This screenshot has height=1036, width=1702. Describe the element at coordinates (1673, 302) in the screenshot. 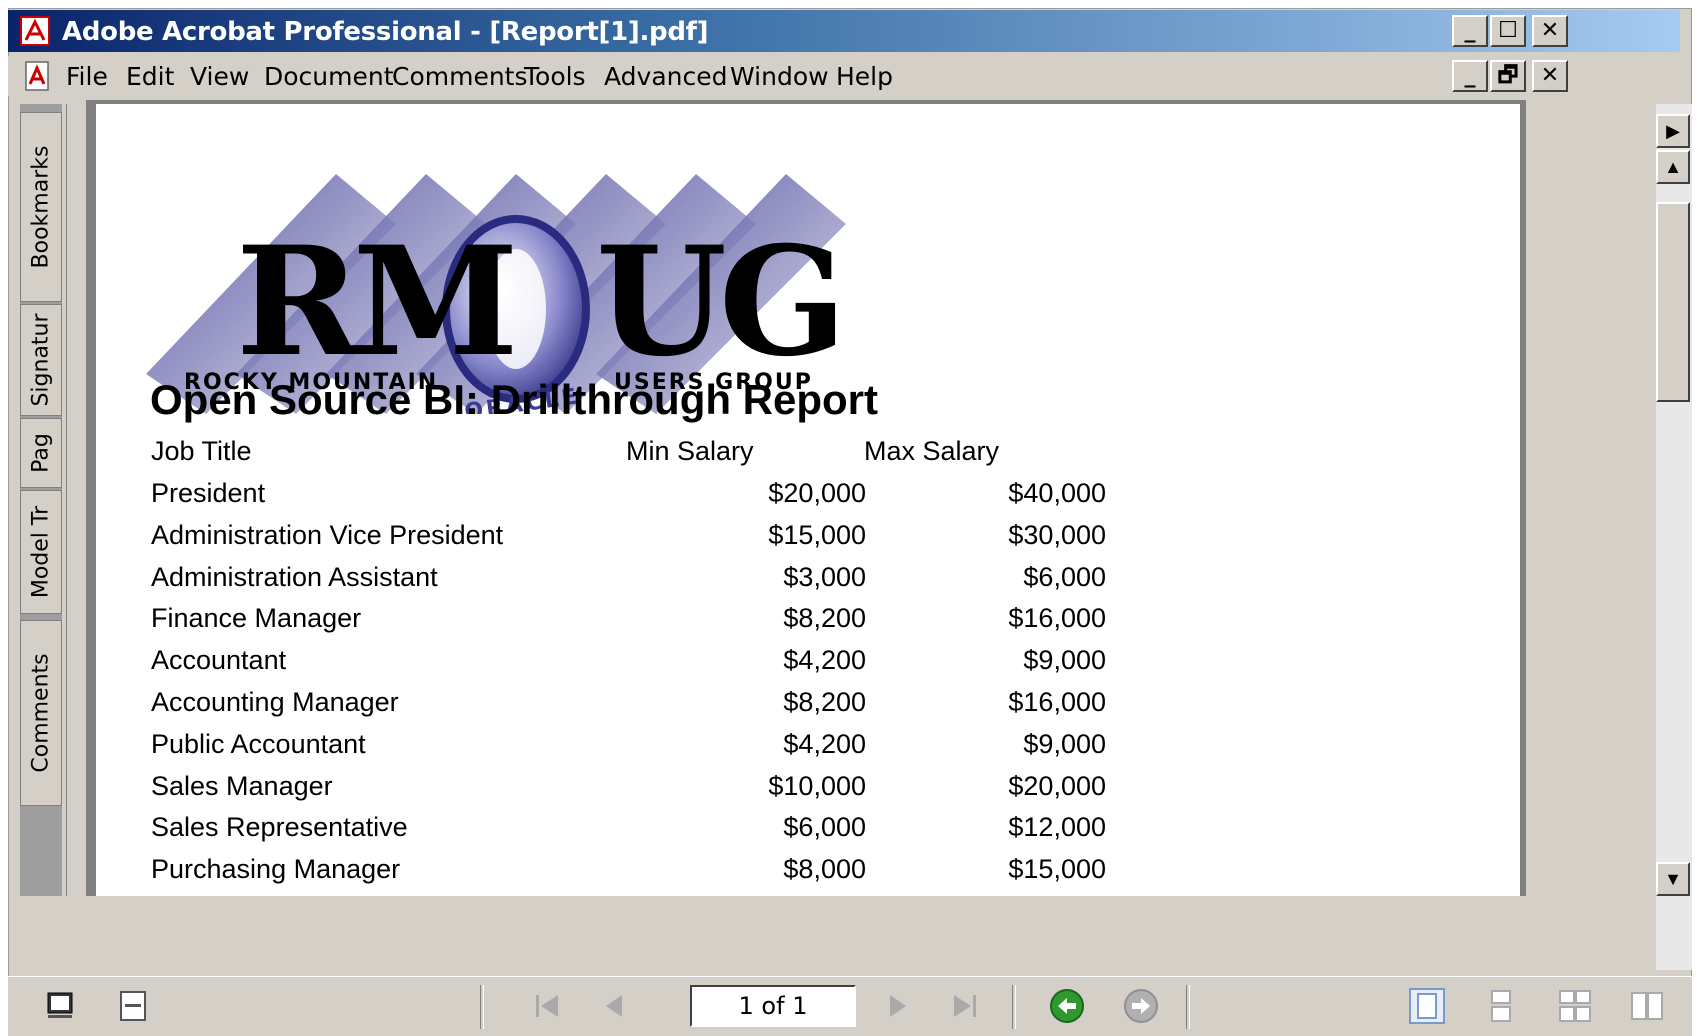

I see `scroll-thumb` at that location.